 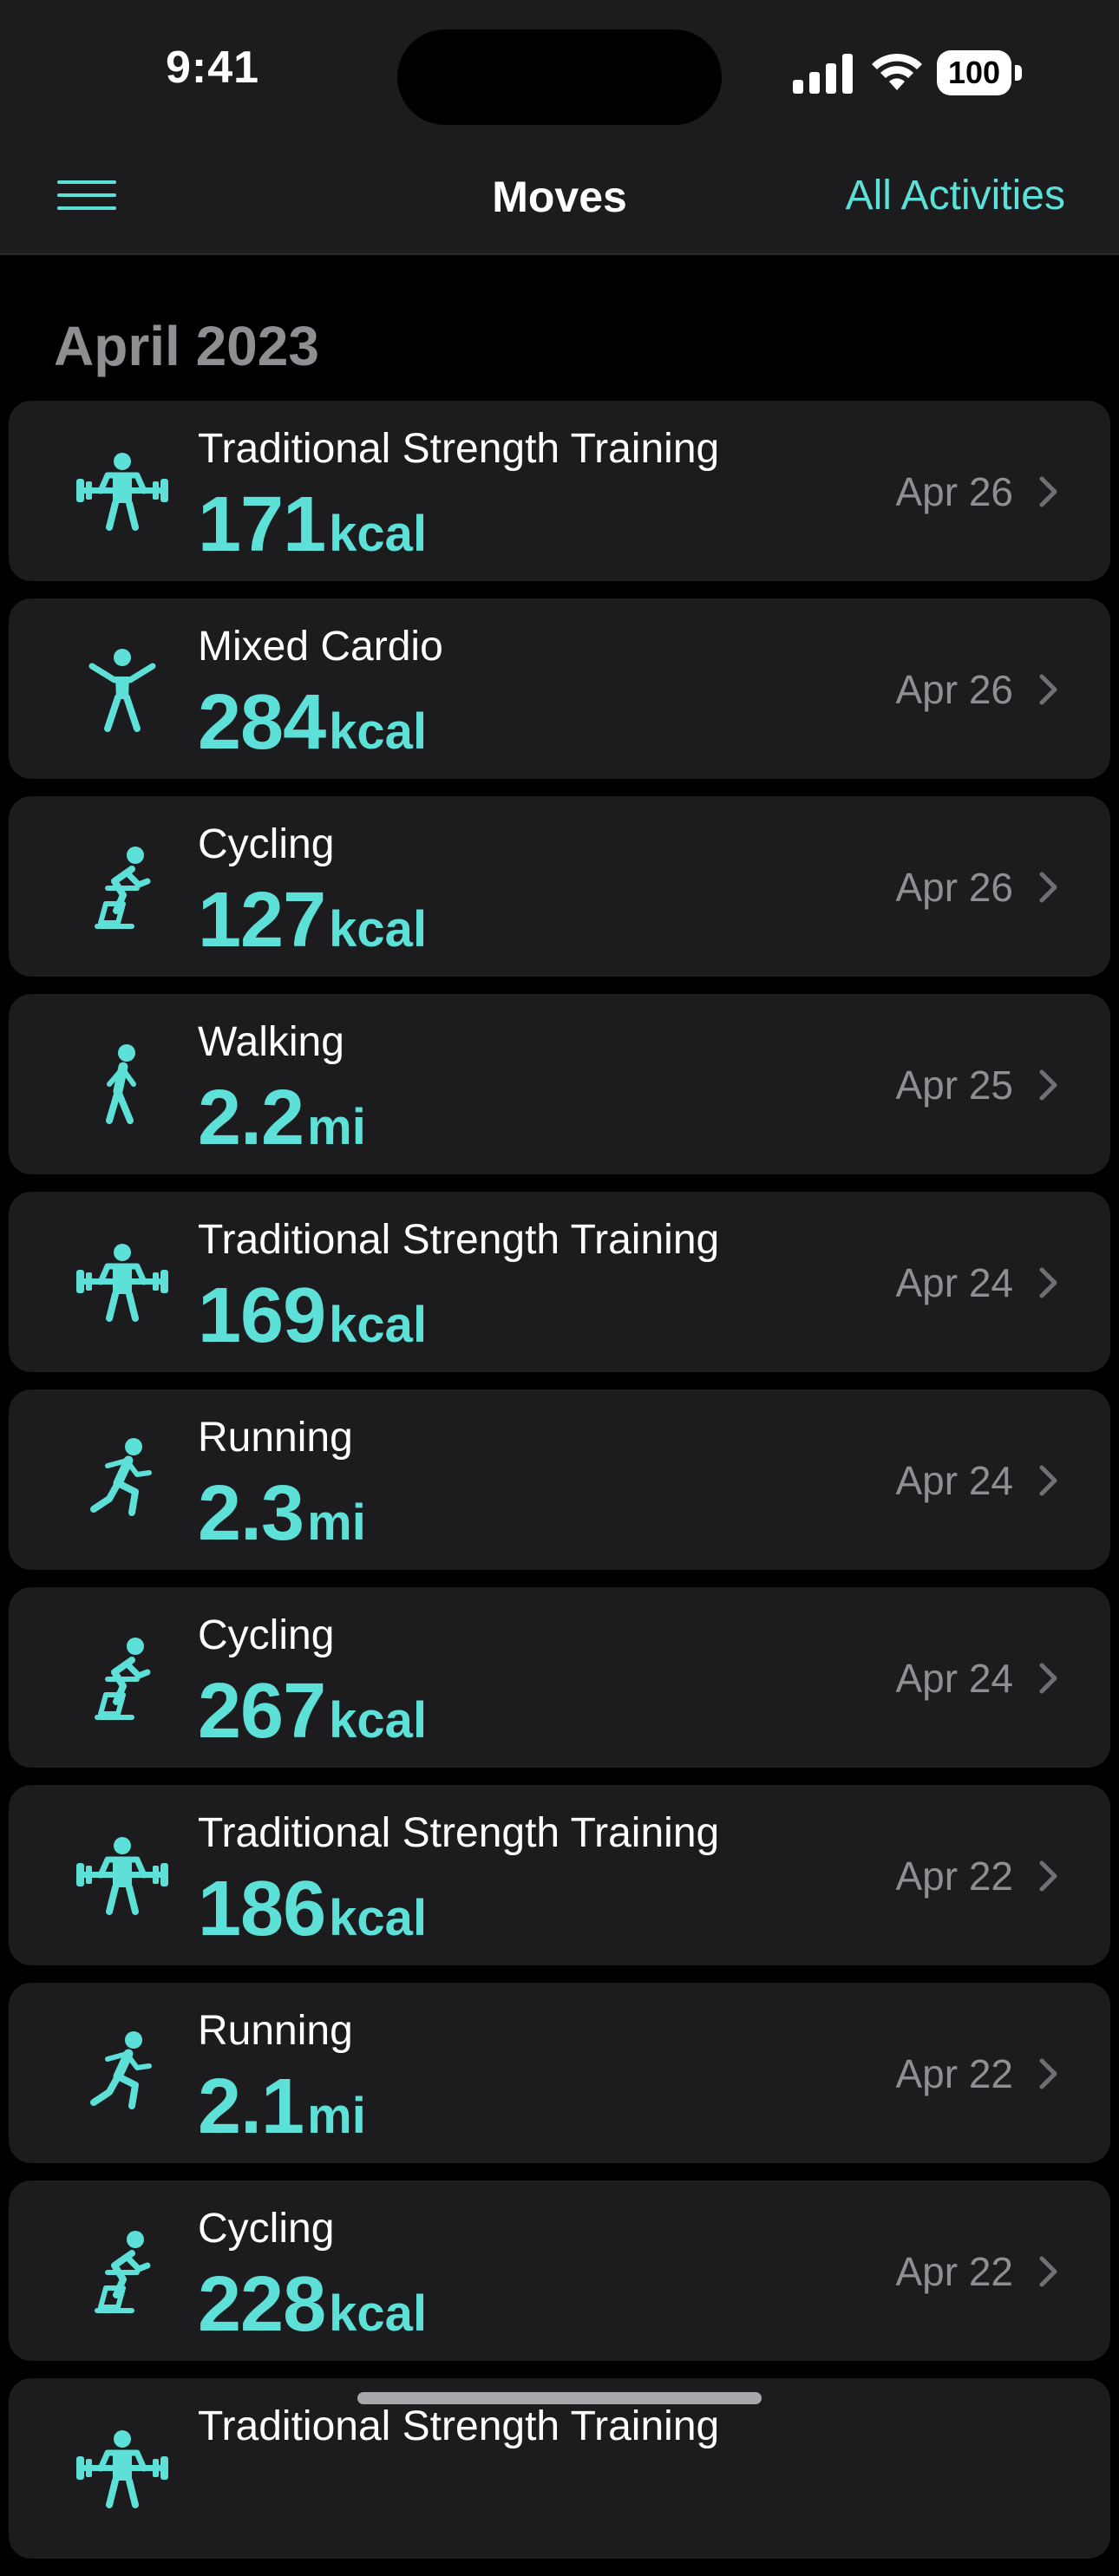 I want to click on activity-value: 2.2, so click(x=251, y=1118).